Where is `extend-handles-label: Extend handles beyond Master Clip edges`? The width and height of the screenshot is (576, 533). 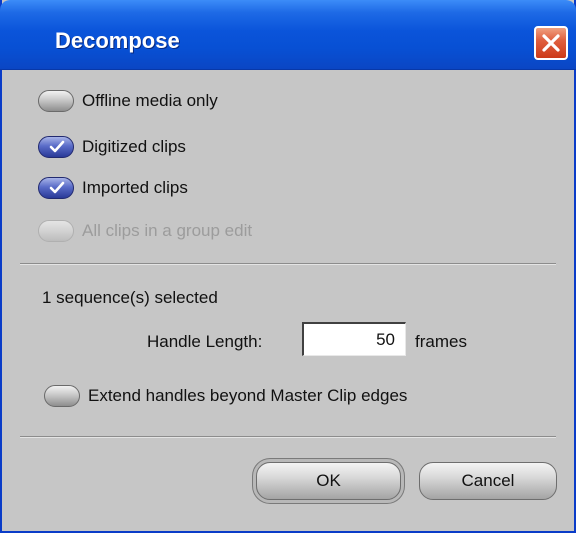 extend-handles-label: Extend handles beyond Master Clip edges is located at coordinates (248, 395).